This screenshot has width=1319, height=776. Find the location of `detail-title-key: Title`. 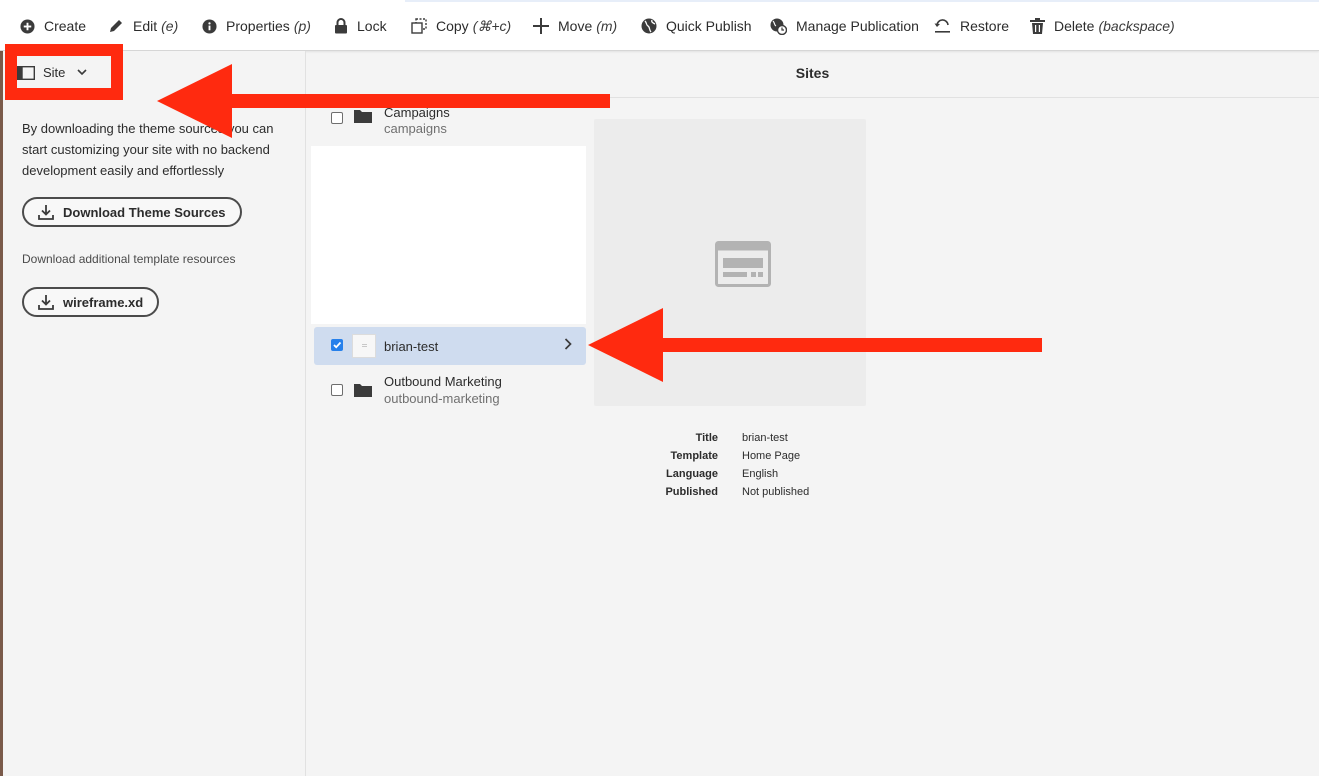

detail-title-key: Title is located at coordinates (706, 438).